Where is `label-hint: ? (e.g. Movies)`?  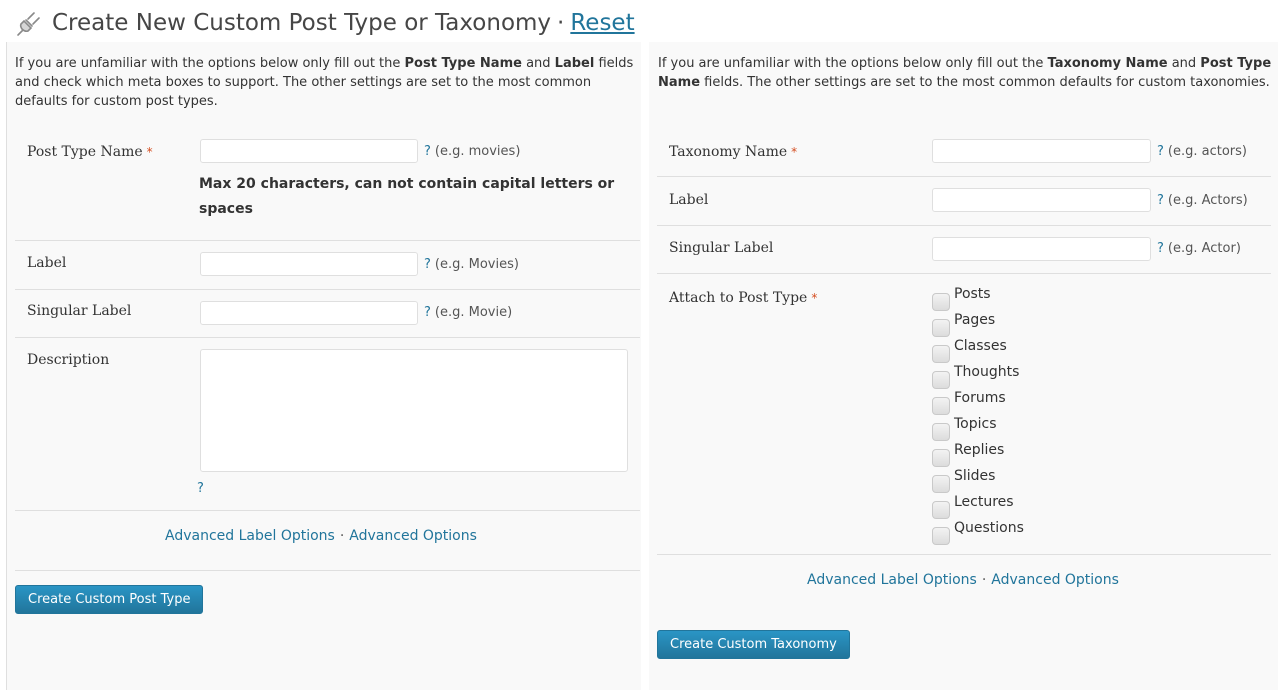 label-hint: ? (e.g. Movies) is located at coordinates (471, 264).